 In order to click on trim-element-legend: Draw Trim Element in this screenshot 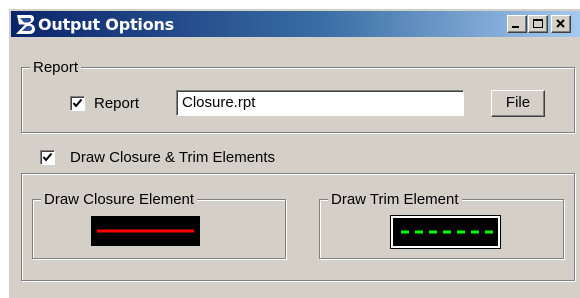, I will do `click(395, 199)`.